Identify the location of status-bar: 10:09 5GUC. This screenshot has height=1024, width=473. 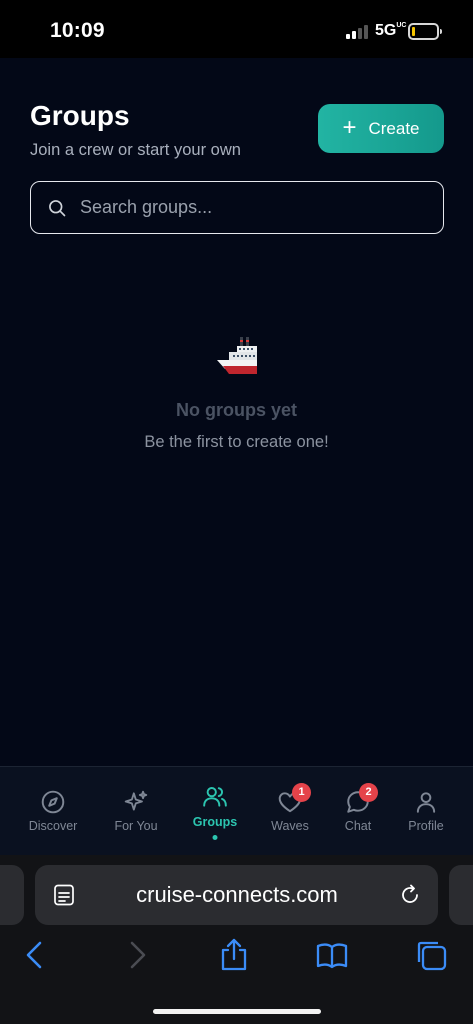
(236, 29).